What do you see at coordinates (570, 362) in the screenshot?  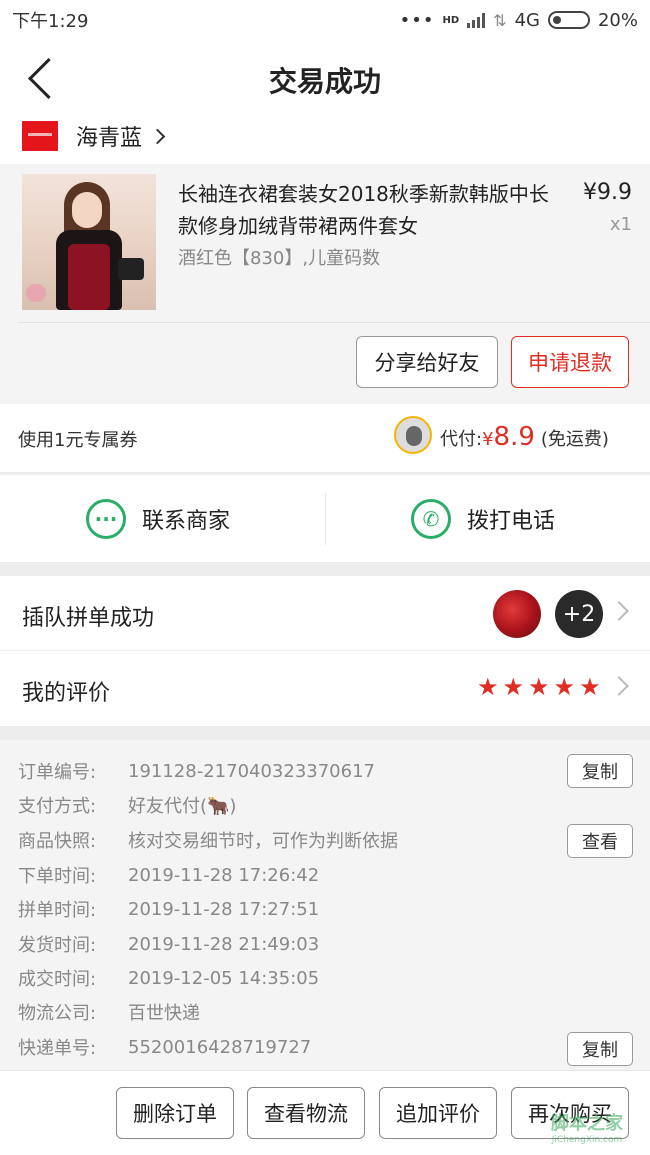 I see `request-refund-button: 申请退款` at bounding box center [570, 362].